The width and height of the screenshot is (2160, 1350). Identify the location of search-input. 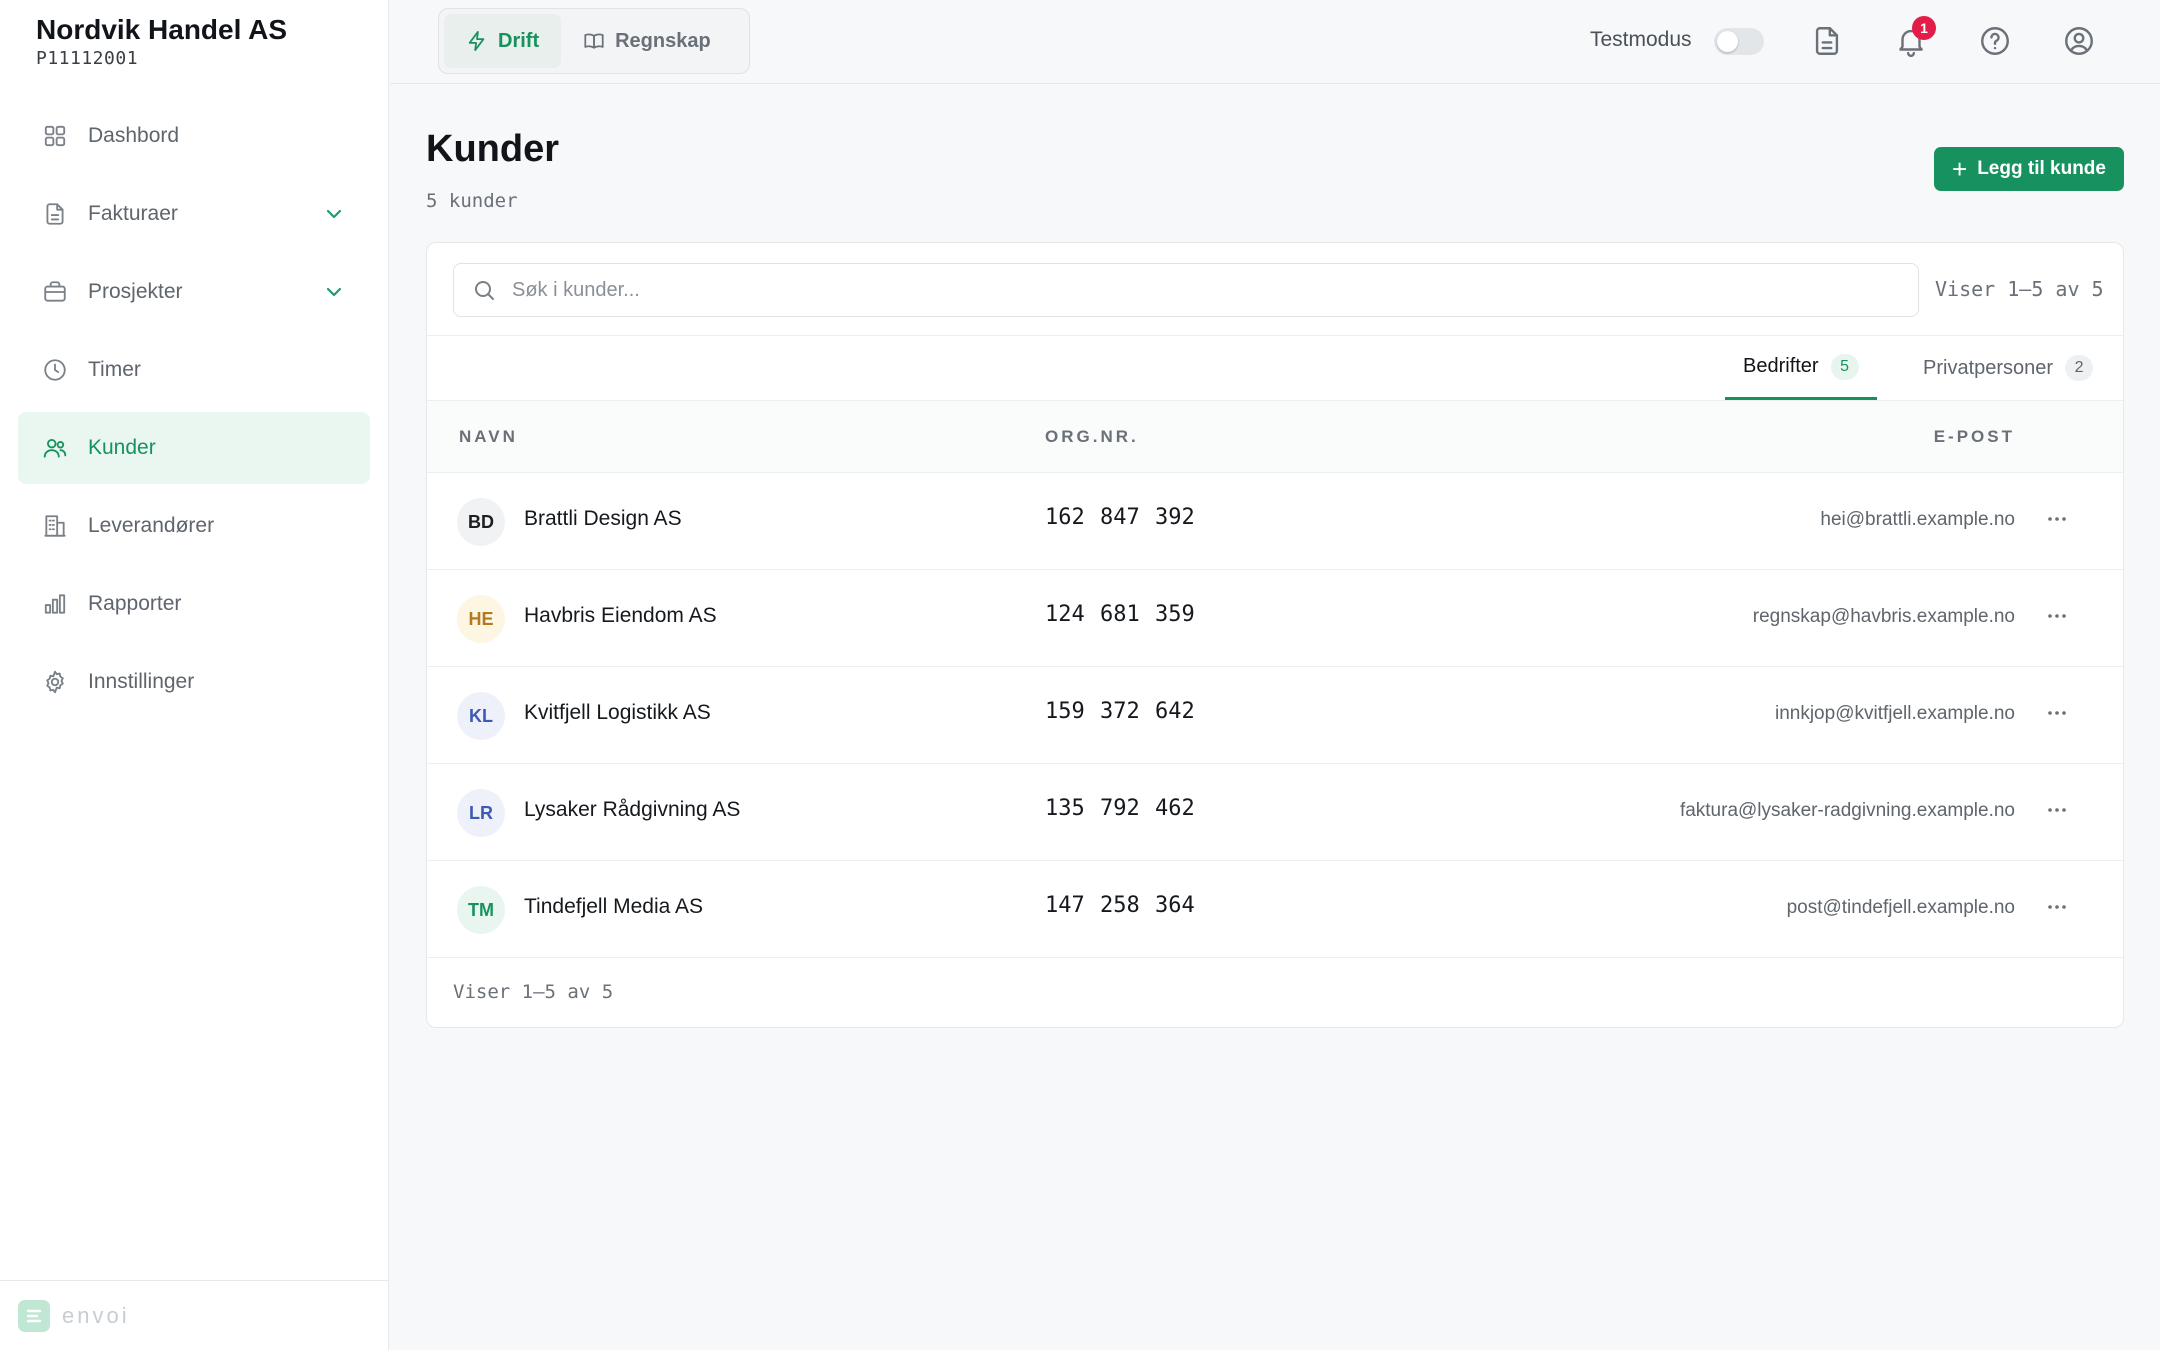
(1187, 290).